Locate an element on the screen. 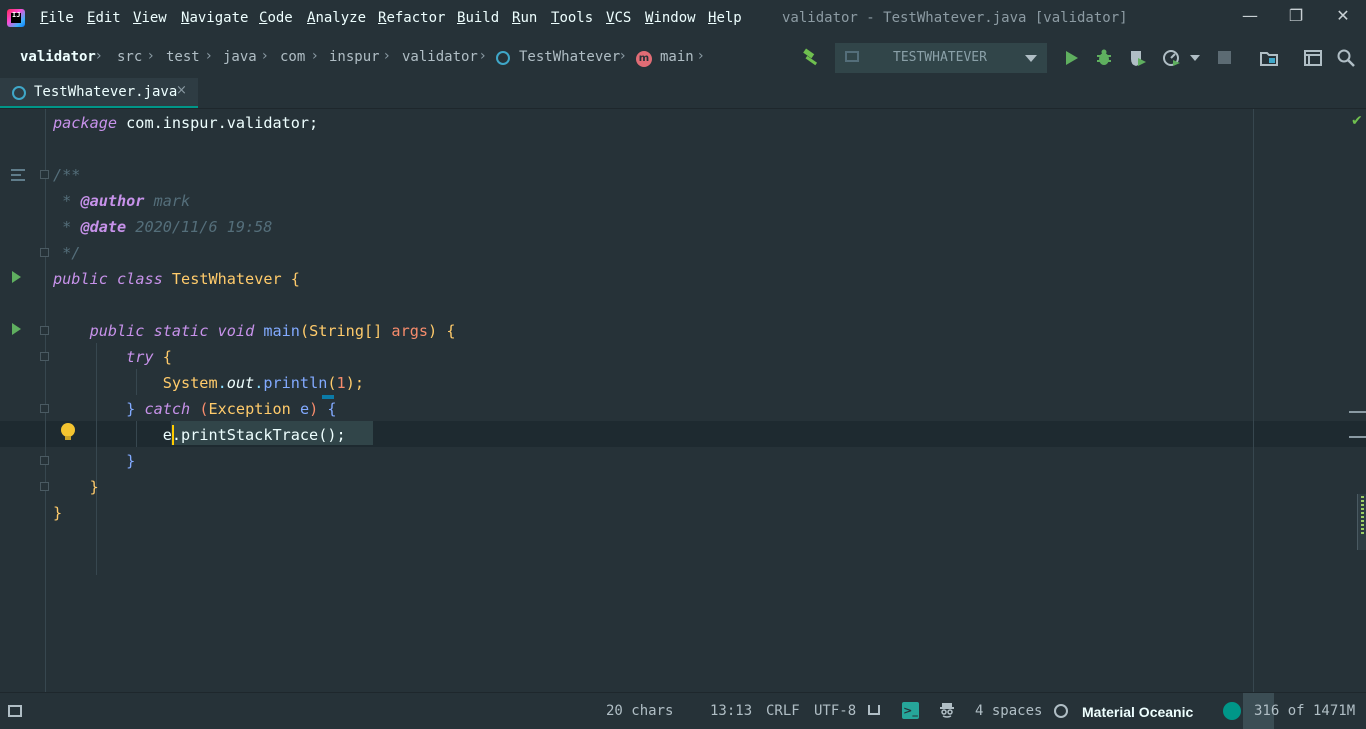 Image resolution: width=1366 pixels, height=729 pixels. menu-window: Window is located at coordinates (670, 18).